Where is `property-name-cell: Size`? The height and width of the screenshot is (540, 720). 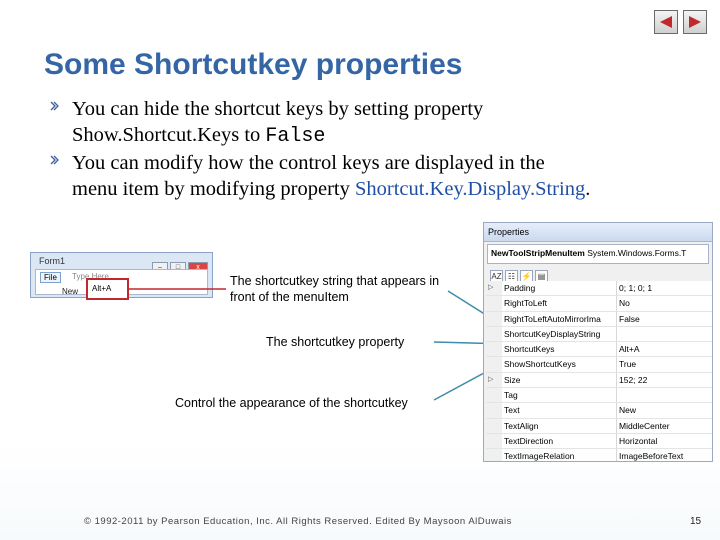 property-name-cell: Size is located at coordinates (512, 379).